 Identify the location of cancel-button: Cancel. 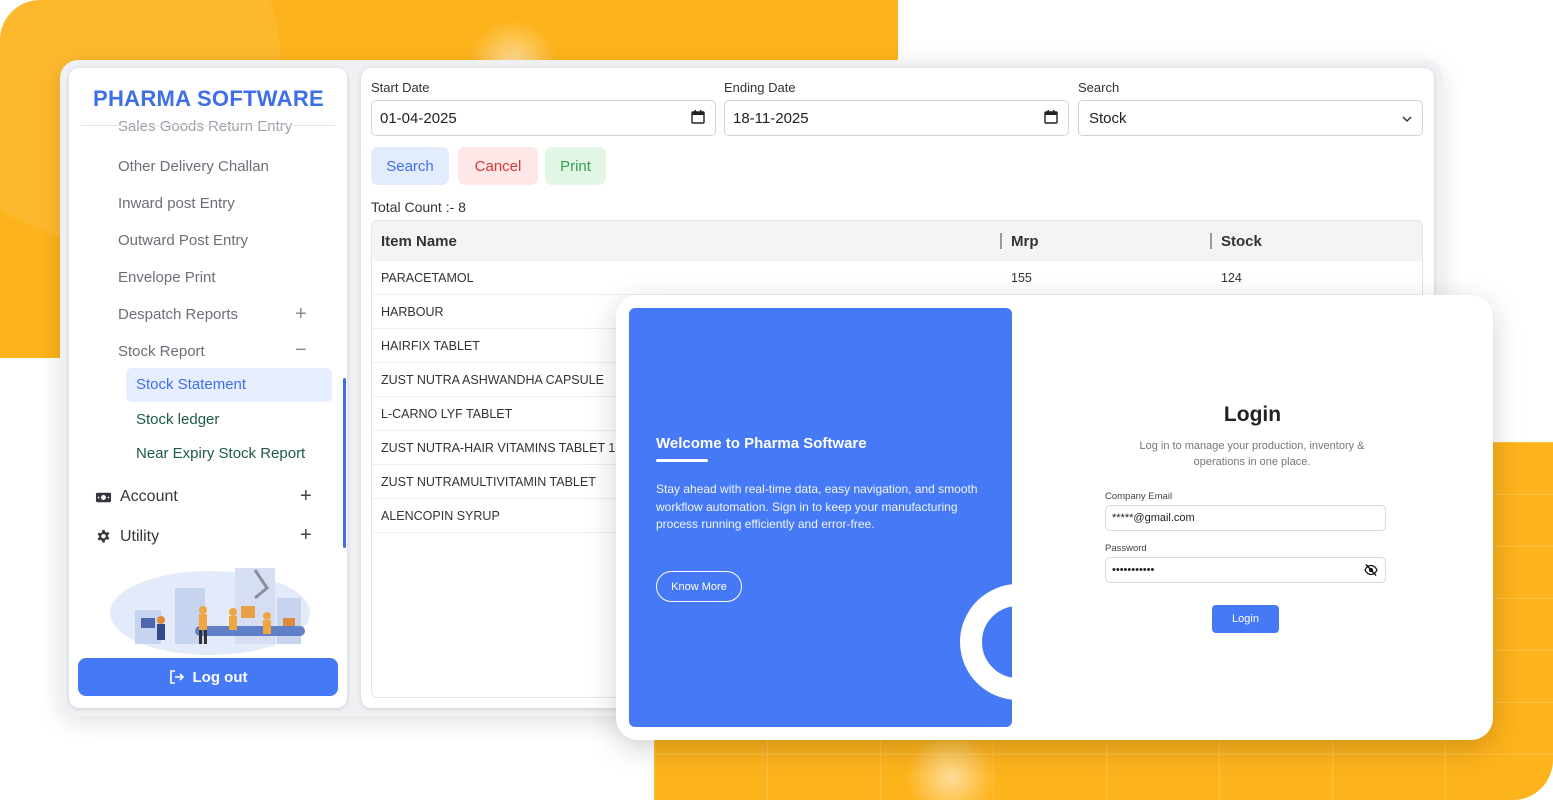
(498, 166).